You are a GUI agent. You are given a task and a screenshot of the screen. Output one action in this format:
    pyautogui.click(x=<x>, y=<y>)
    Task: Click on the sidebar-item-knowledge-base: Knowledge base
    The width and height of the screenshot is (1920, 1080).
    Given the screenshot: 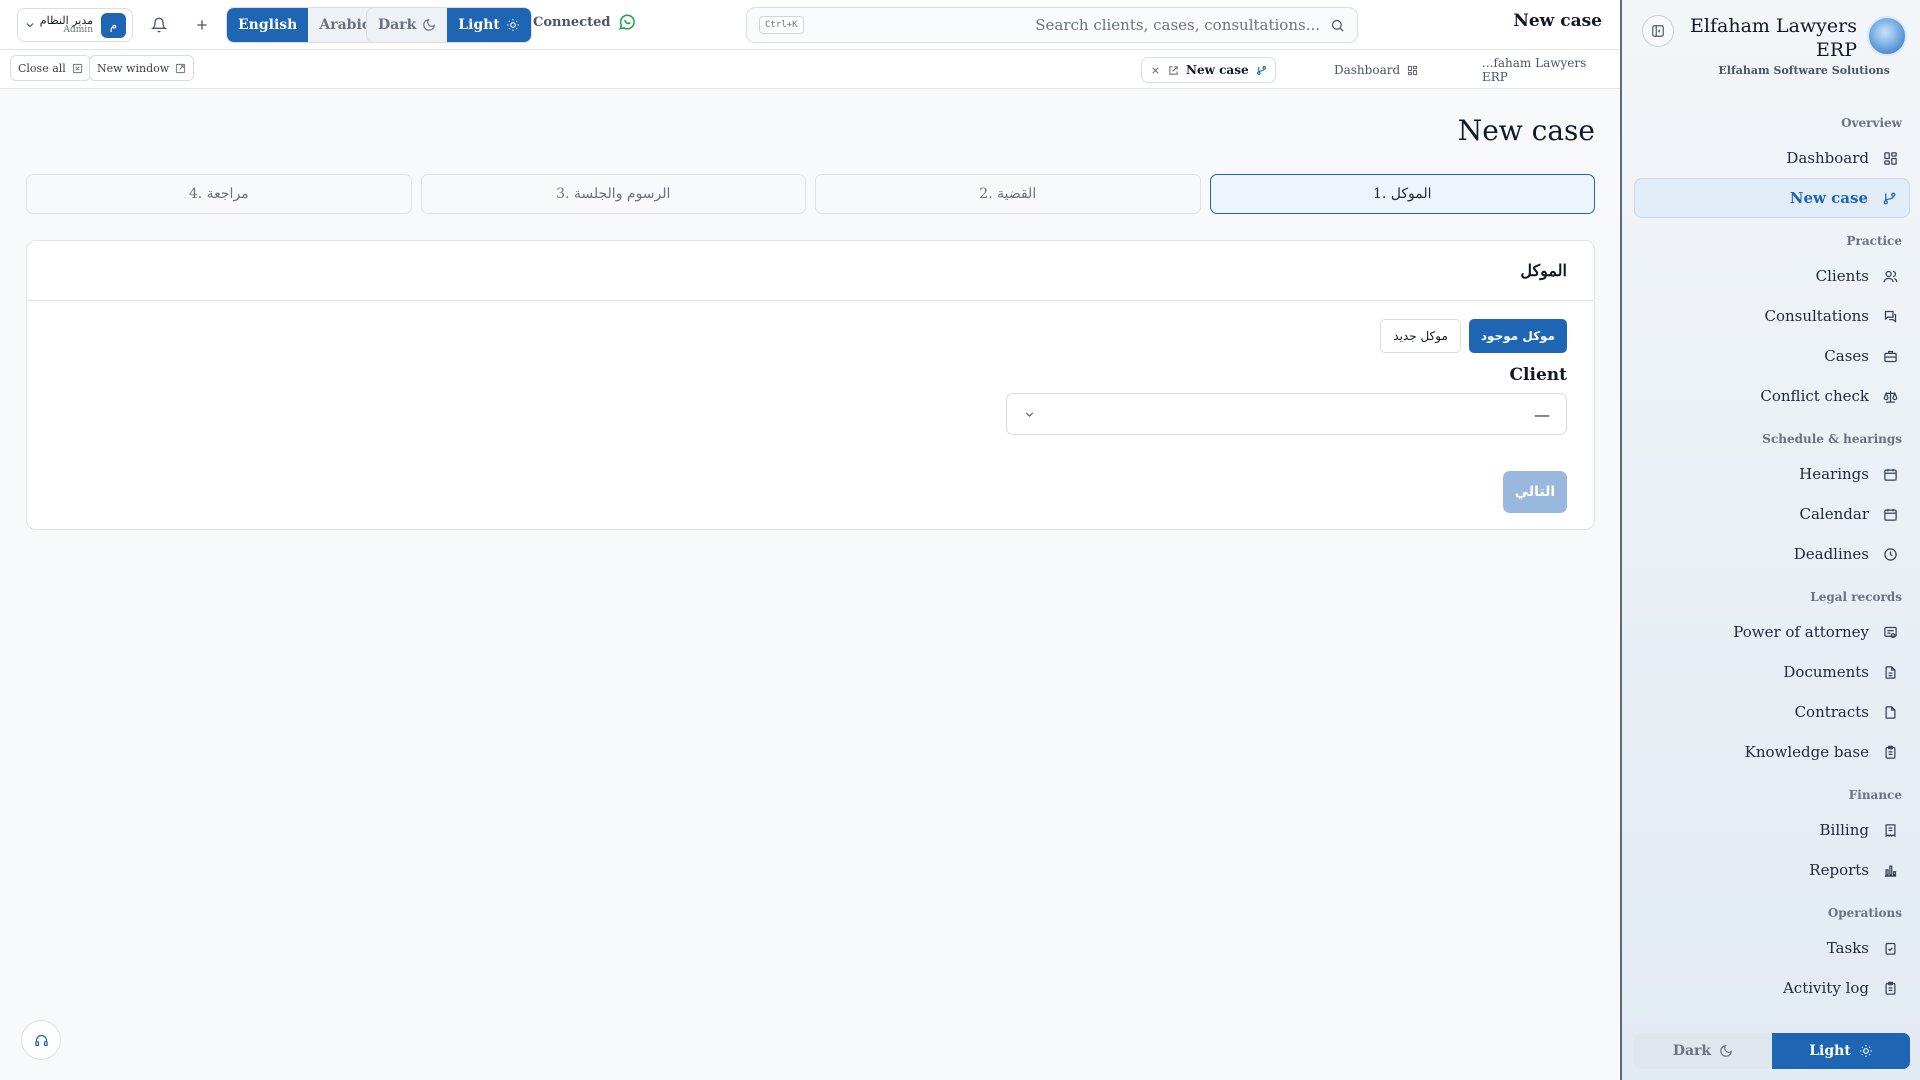 What is the action you would take?
    pyautogui.click(x=1772, y=752)
    